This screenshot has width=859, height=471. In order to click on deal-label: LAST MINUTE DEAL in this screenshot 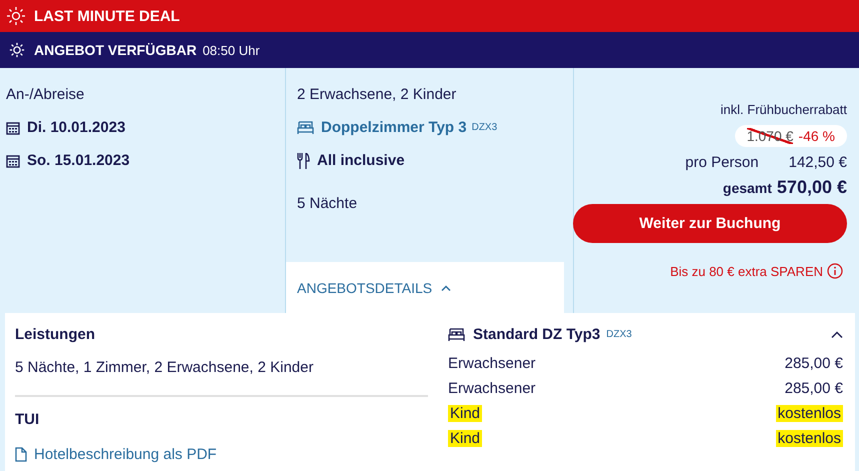, I will do `click(107, 16)`.